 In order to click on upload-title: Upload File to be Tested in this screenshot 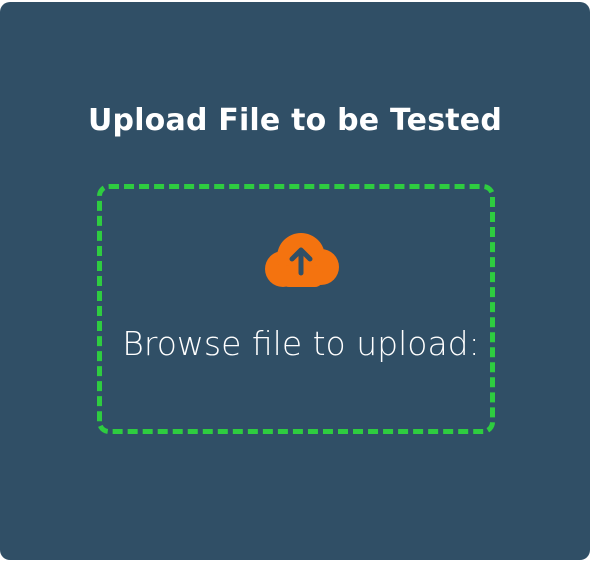, I will do `click(295, 120)`.